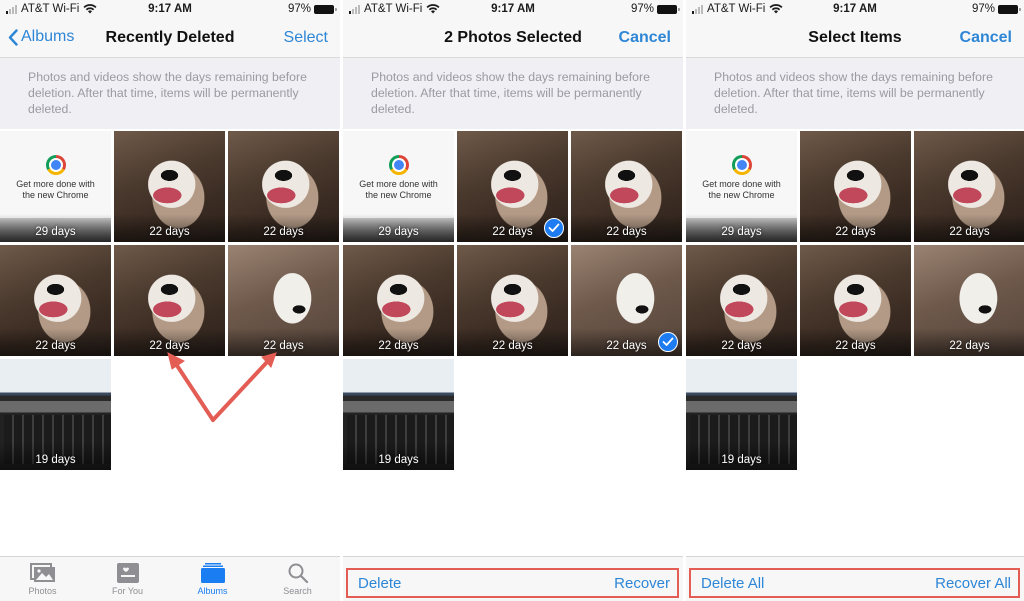 The width and height of the screenshot is (1024, 601). I want to click on tab-label: For You, so click(127, 591).